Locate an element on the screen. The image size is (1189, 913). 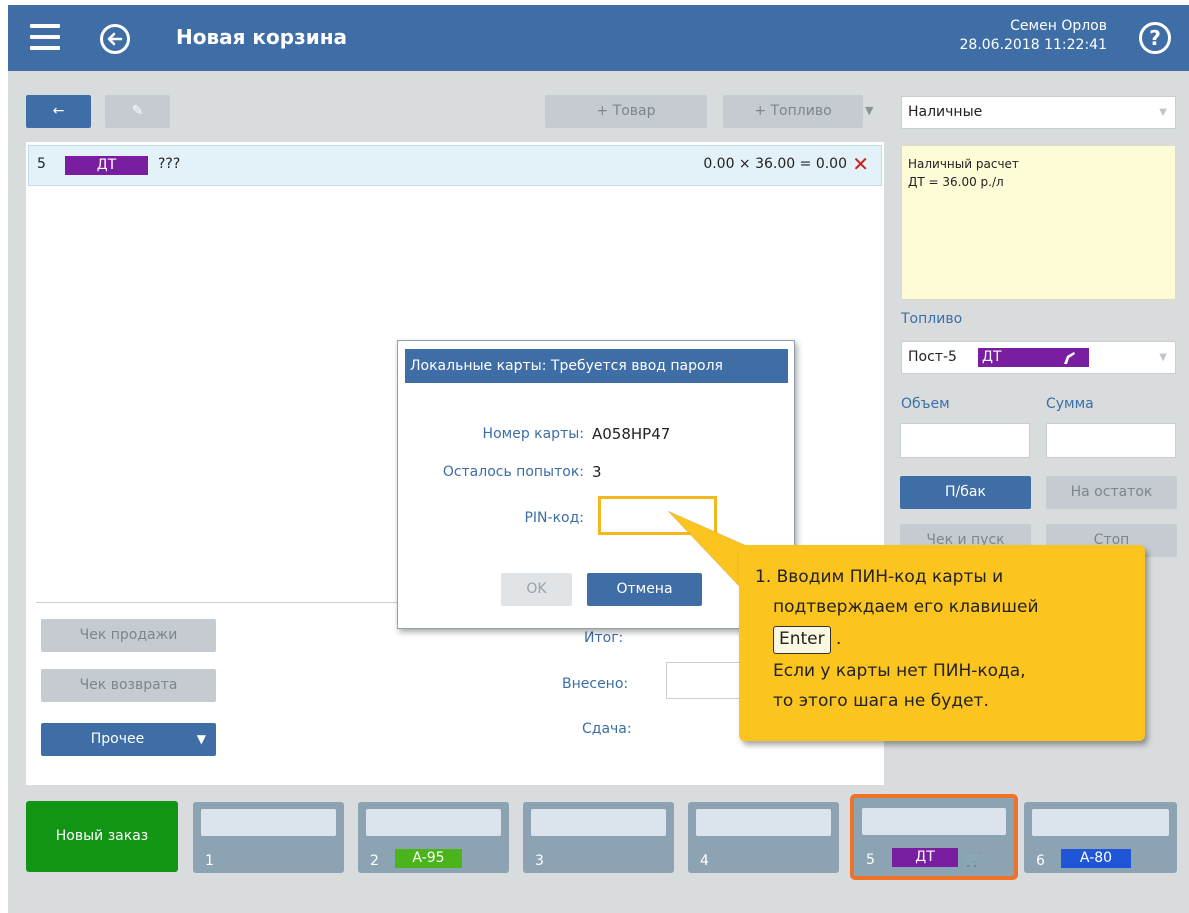
add-fuel-button: + Топливо is located at coordinates (793, 111).